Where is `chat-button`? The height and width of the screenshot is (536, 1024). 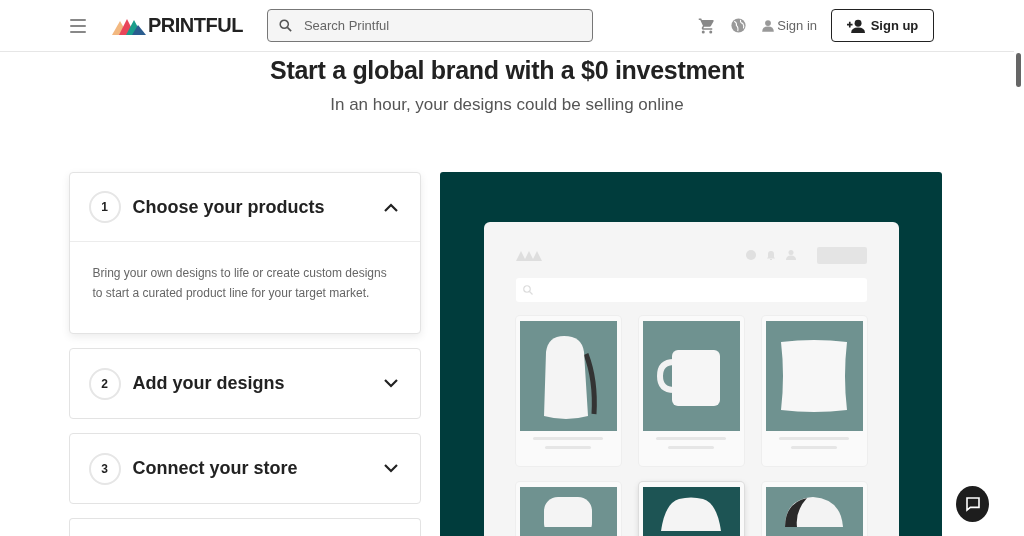 chat-button is located at coordinates (972, 504).